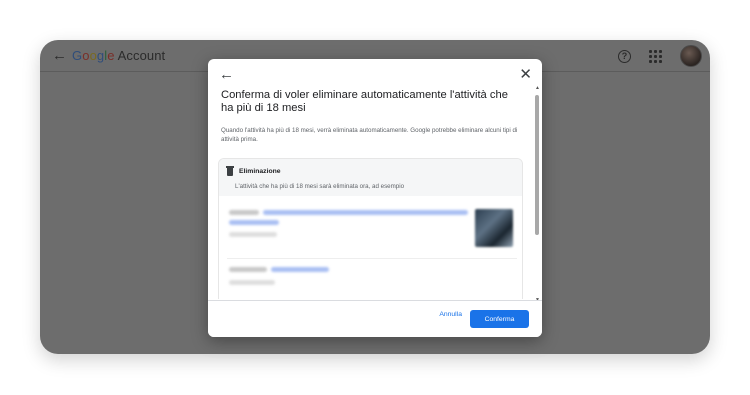  What do you see at coordinates (375, 318) in the screenshot?
I see `dialog-footer: Annulla Conferma` at bounding box center [375, 318].